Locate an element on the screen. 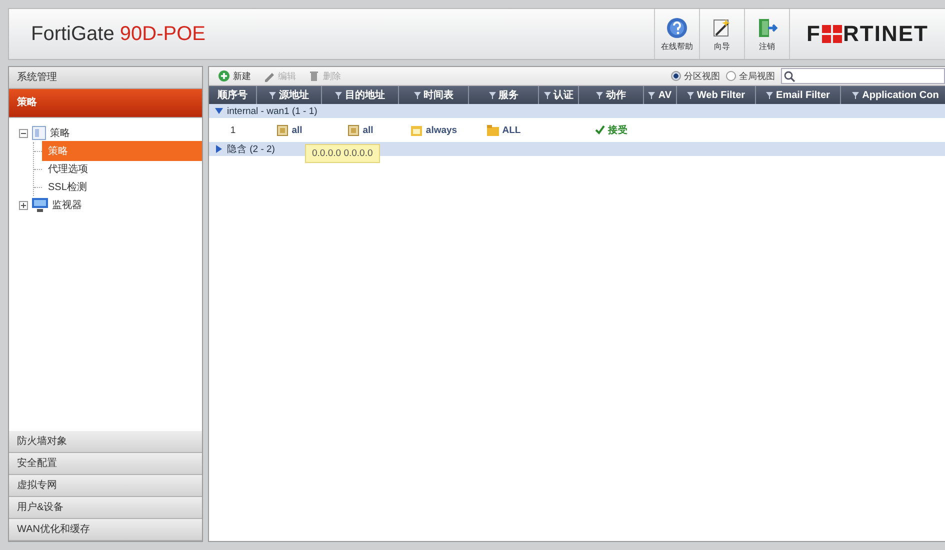 The width and height of the screenshot is (945, 550). tree-item: 策略 is located at coordinates (60, 133).